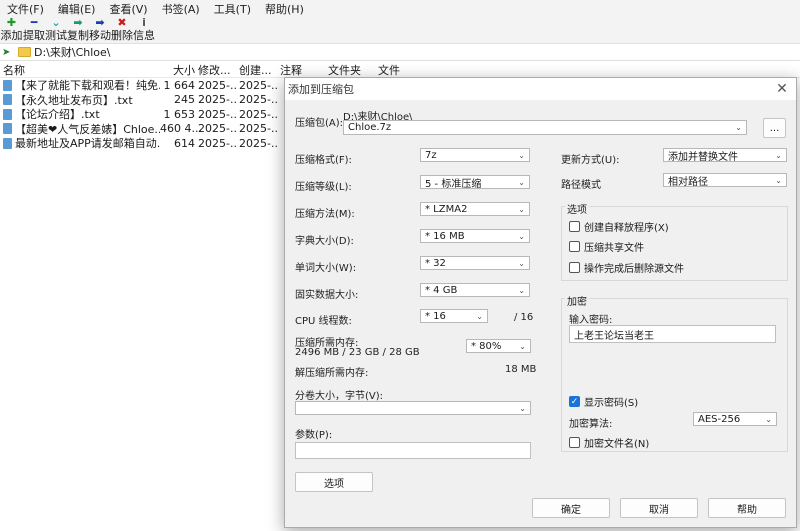 Image resolution: width=800 pixels, height=531 pixels. I want to click on shared-checkbox: 压缩共享文件, so click(606, 246).